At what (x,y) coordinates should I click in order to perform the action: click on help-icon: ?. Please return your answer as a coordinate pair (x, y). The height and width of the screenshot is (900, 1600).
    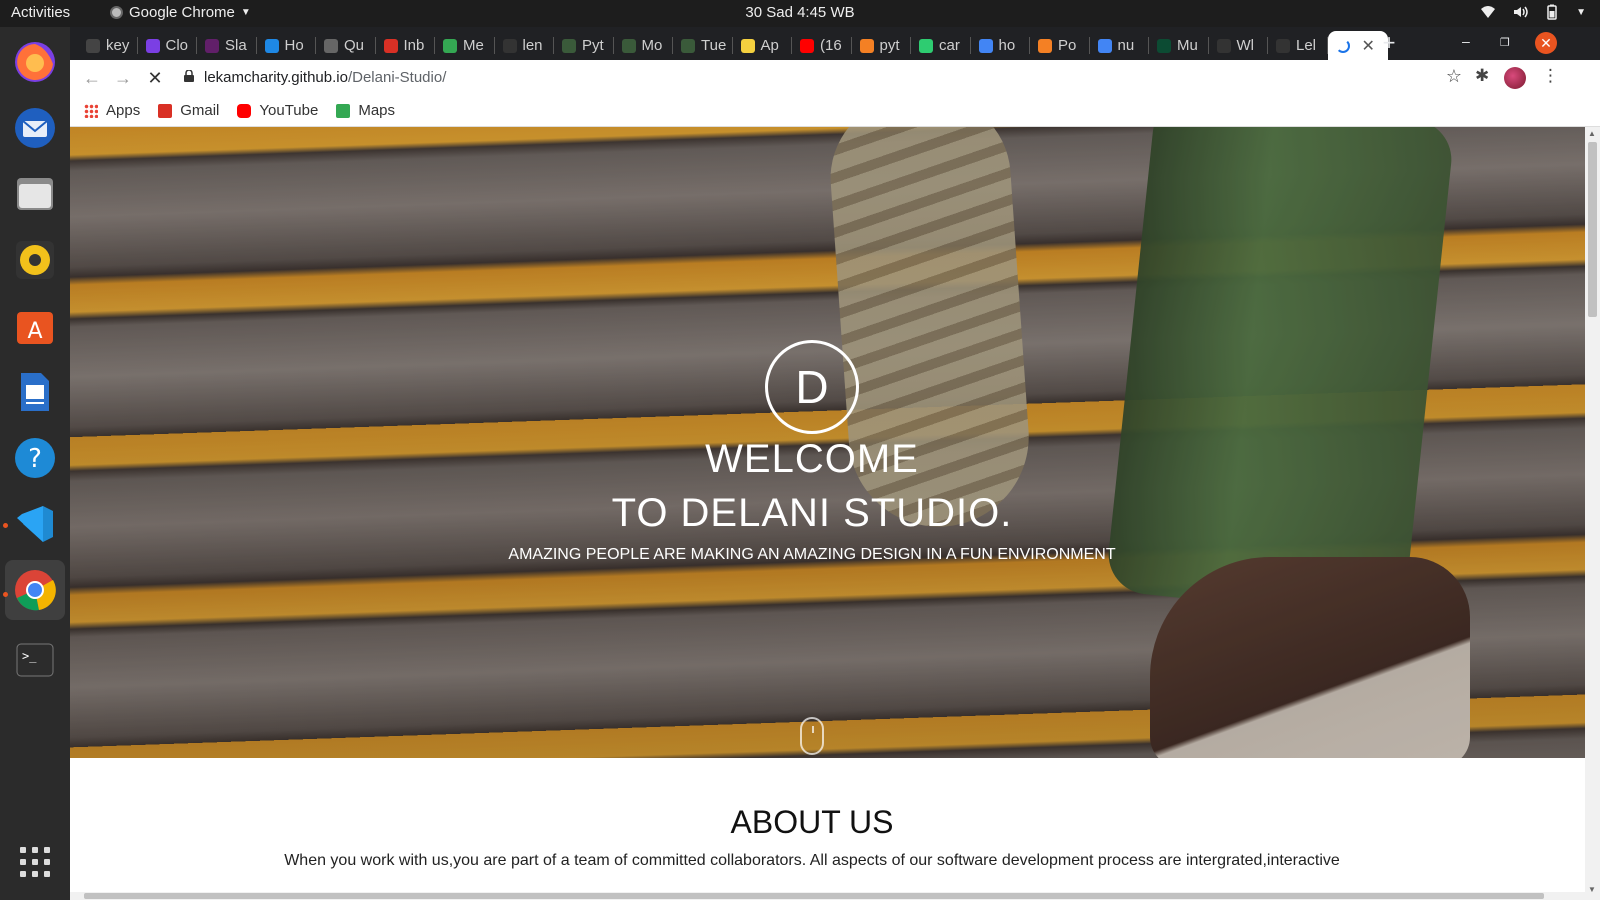
    Looking at the image, I should click on (35, 458).